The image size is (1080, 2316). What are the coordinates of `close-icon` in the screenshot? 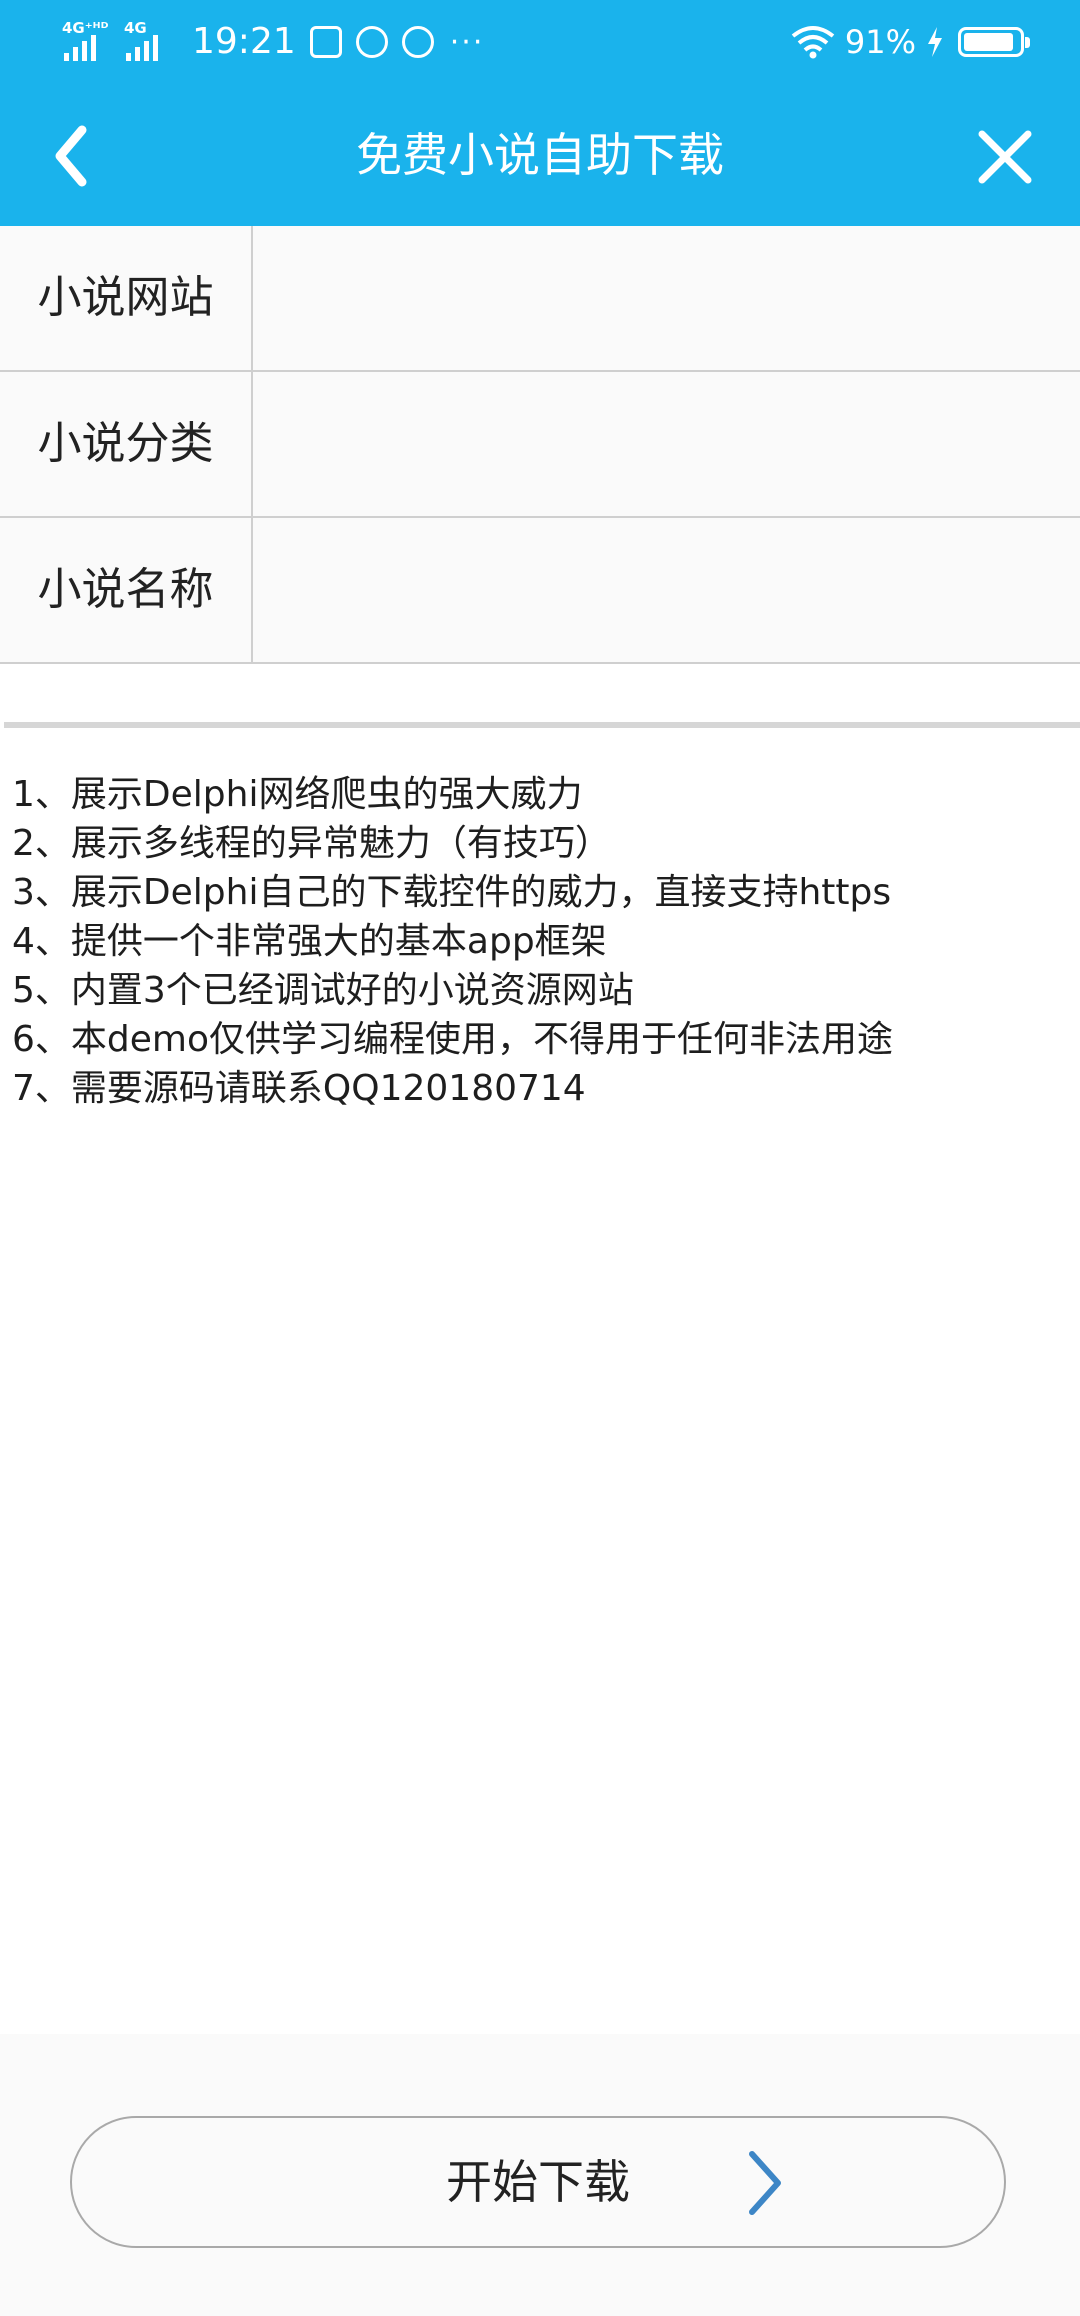 It's located at (1005, 157).